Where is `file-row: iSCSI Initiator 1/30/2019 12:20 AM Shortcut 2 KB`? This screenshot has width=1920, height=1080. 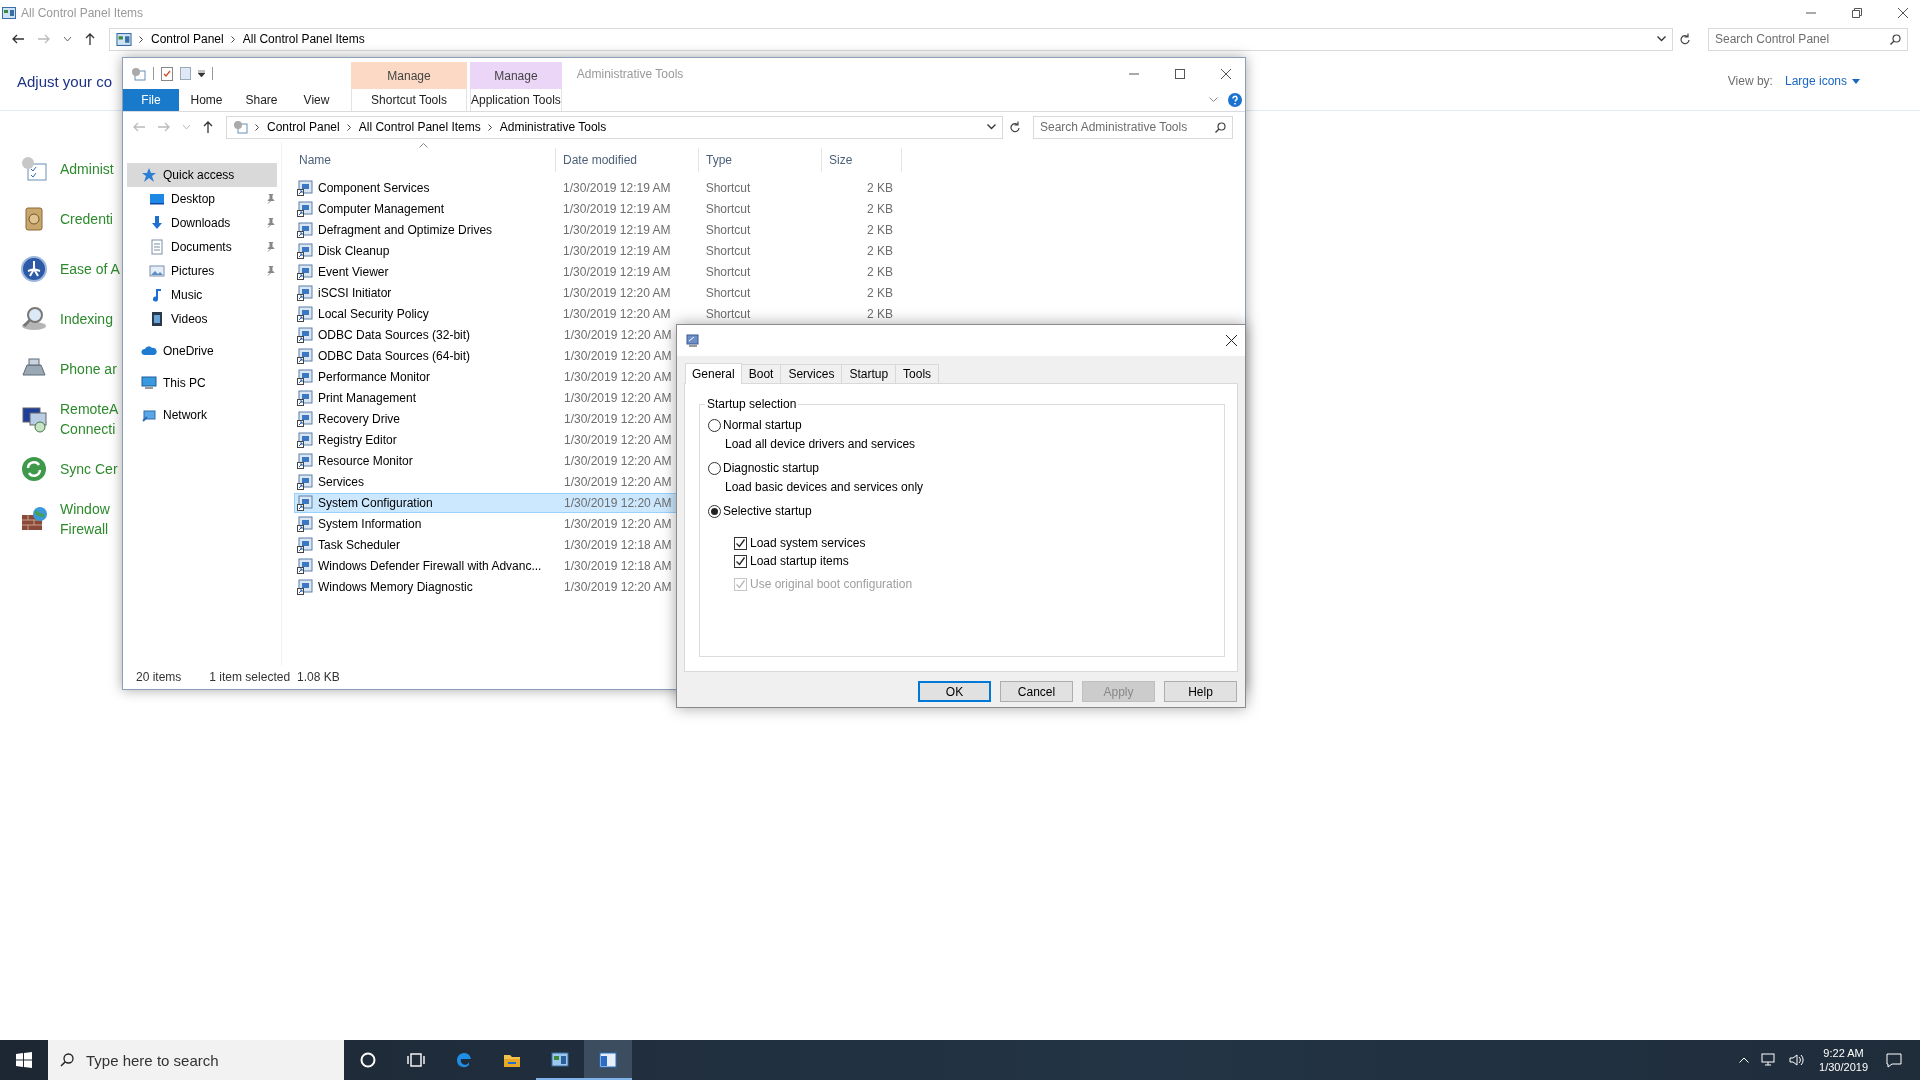 file-row: iSCSI Initiator 1/30/2019 12:20 AM Shortcut 2 KB is located at coordinates (598, 293).